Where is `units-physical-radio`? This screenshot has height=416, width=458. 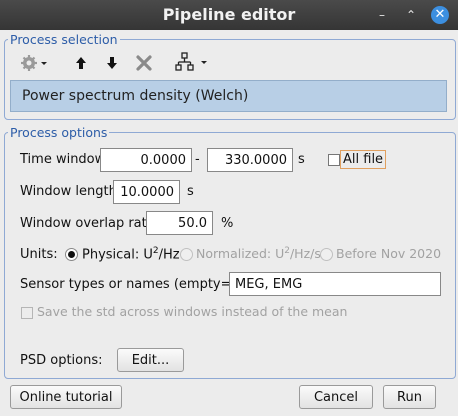
units-physical-radio is located at coordinates (71, 254).